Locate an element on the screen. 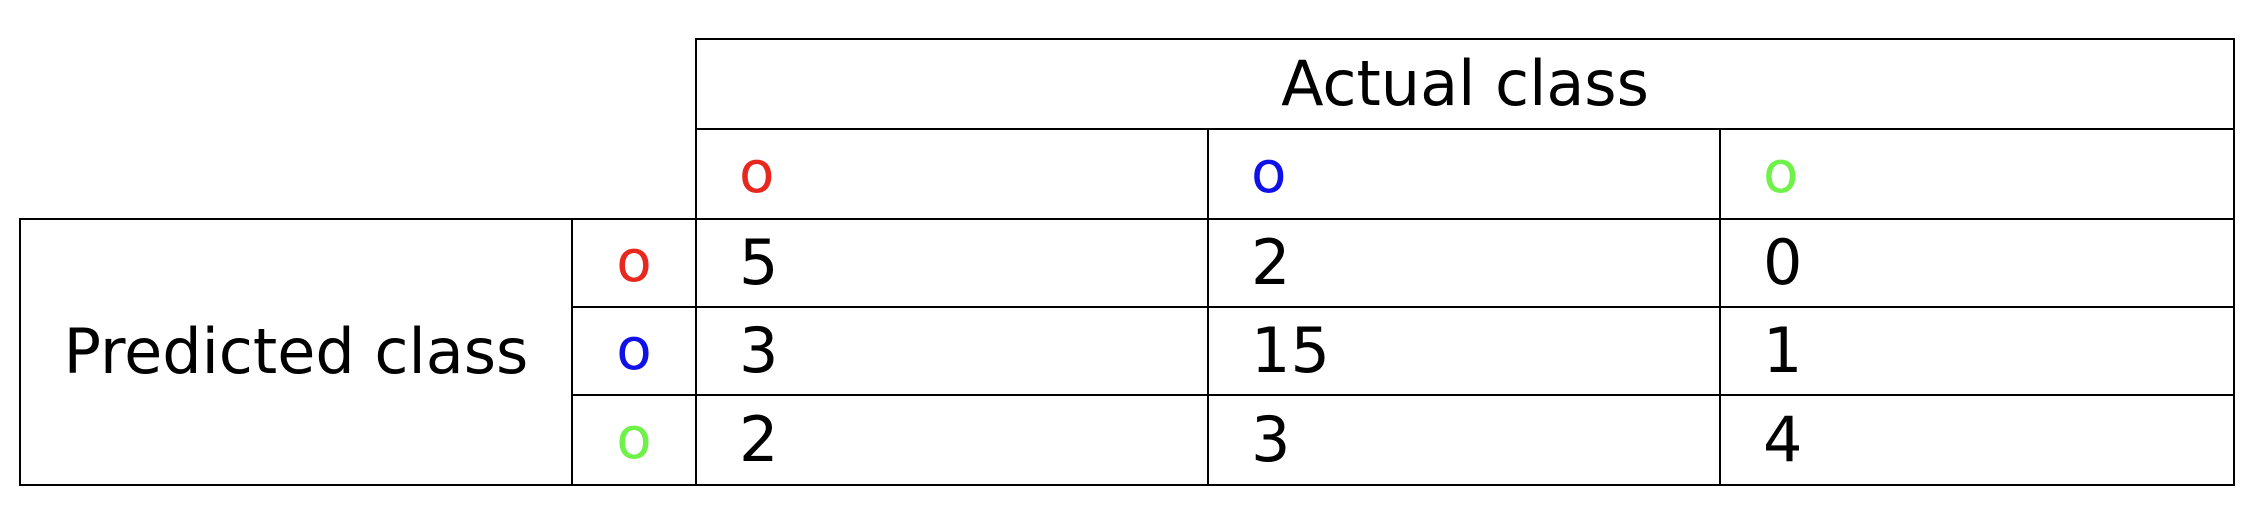  cell-value: 15 is located at coordinates (1290, 350).